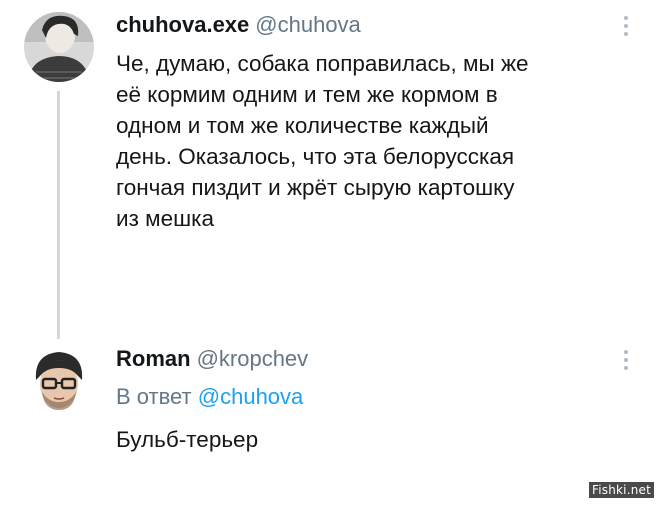 Image resolution: width=660 pixels, height=506 pixels. What do you see at coordinates (182, 24) in the screenshot?
I see `display-name: chuhova.exe` at bounding box center [182, 24].